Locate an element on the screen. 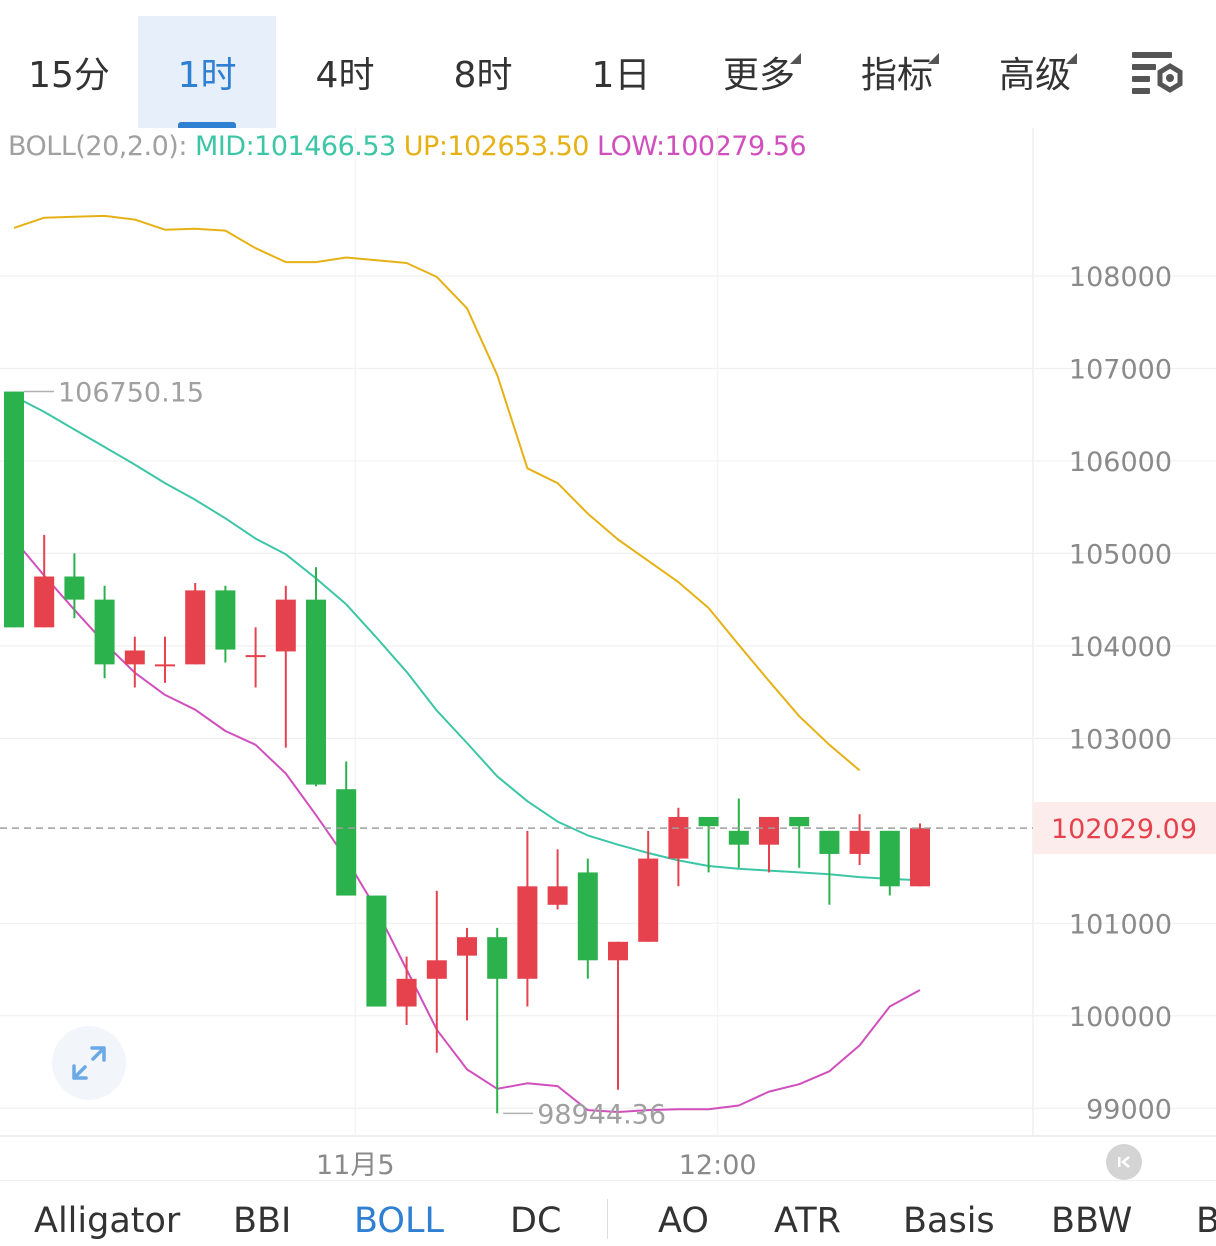 The width and height of the screenshot is (1216, 1246). tab-label: 指标 is located at coordinates (900, 72).